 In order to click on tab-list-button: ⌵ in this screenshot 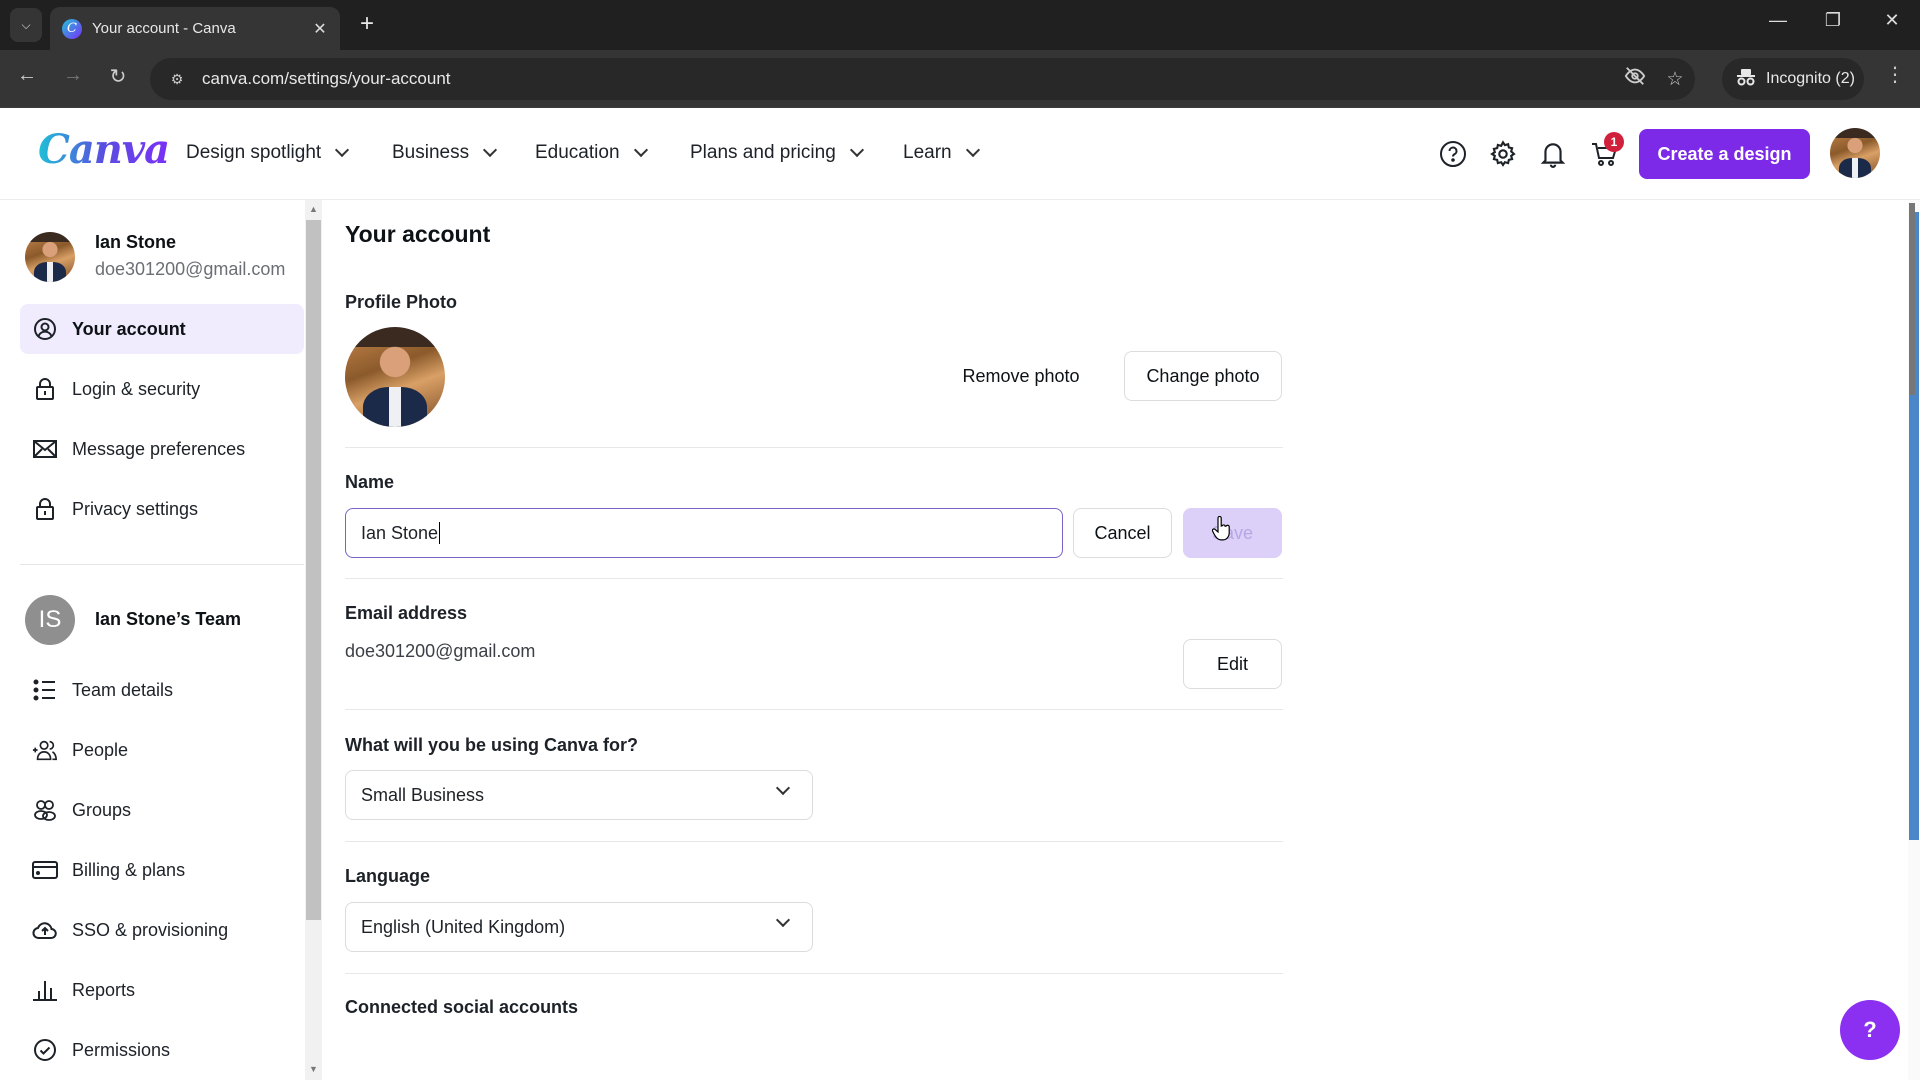, I will do `click(26, 25)`.